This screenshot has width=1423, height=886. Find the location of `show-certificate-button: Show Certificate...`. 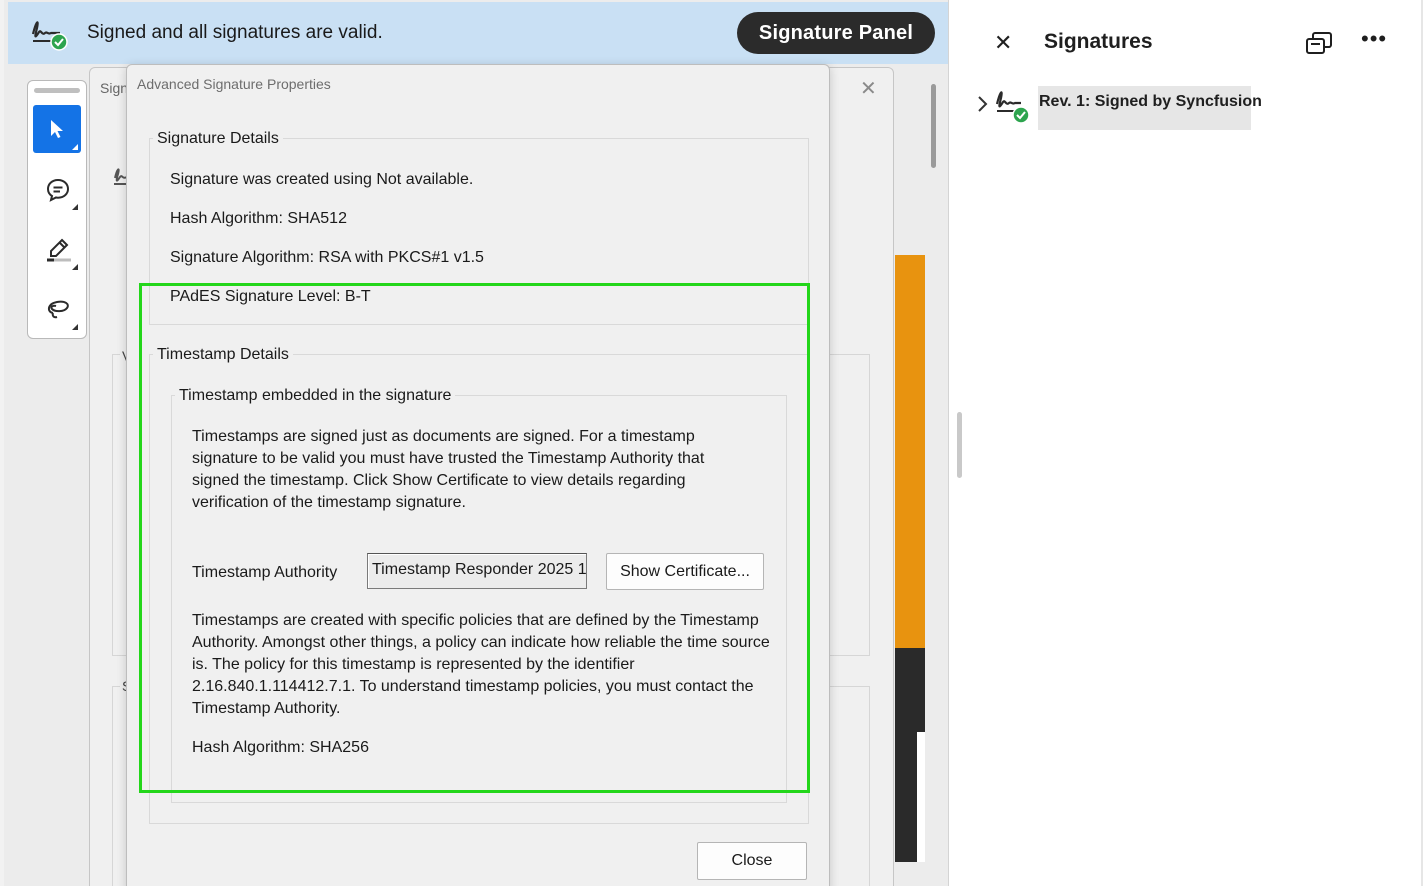

show-certificate-button: Show Certificate... is located at coordinates (685, 571).